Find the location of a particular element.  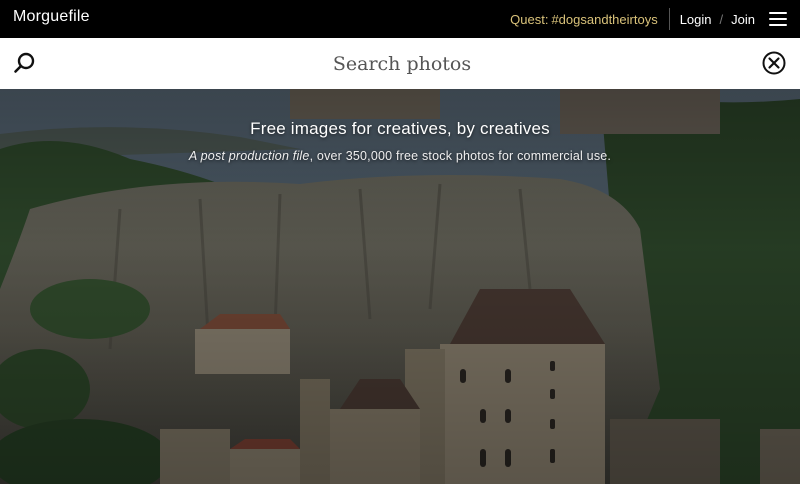

top-right-links: Quest: #dogsandtheirtoys Login / Join is located at coordinates (648, 19).